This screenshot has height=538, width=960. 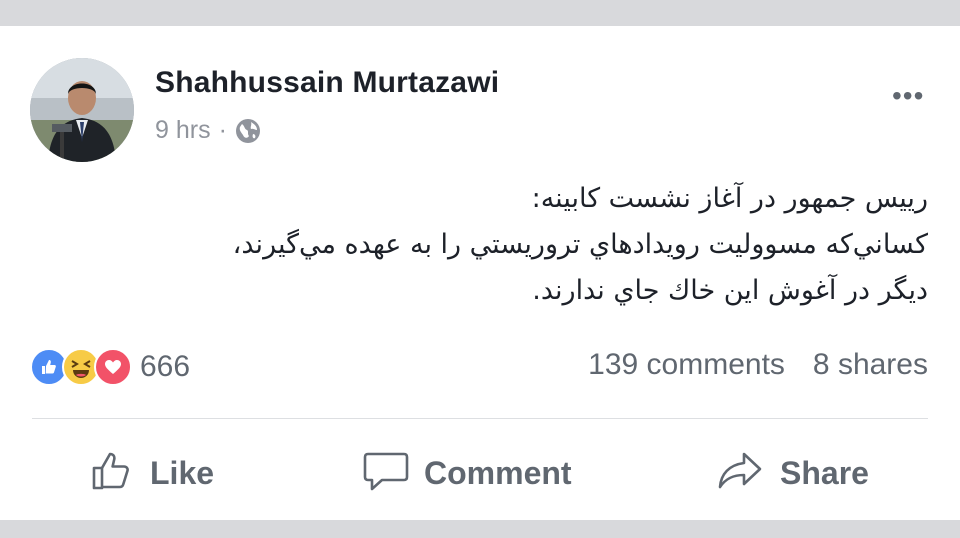 What do you see at coordinates (730, 290) in the screenshot?
I see `post-text-line: دیگر در آغوش این خاك جاي ندارند.` at bounding box center [730, 290].